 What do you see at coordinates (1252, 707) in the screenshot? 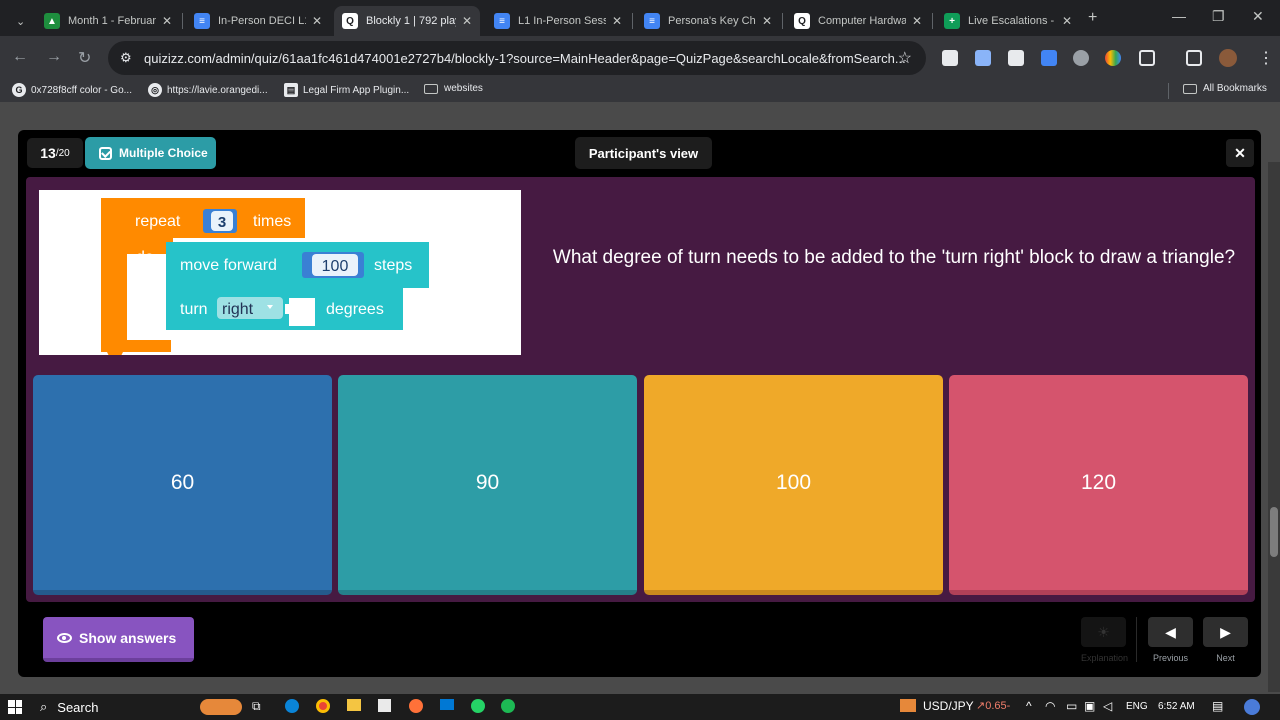
I see `copilot-icon` at bounding box center [1252, 707].